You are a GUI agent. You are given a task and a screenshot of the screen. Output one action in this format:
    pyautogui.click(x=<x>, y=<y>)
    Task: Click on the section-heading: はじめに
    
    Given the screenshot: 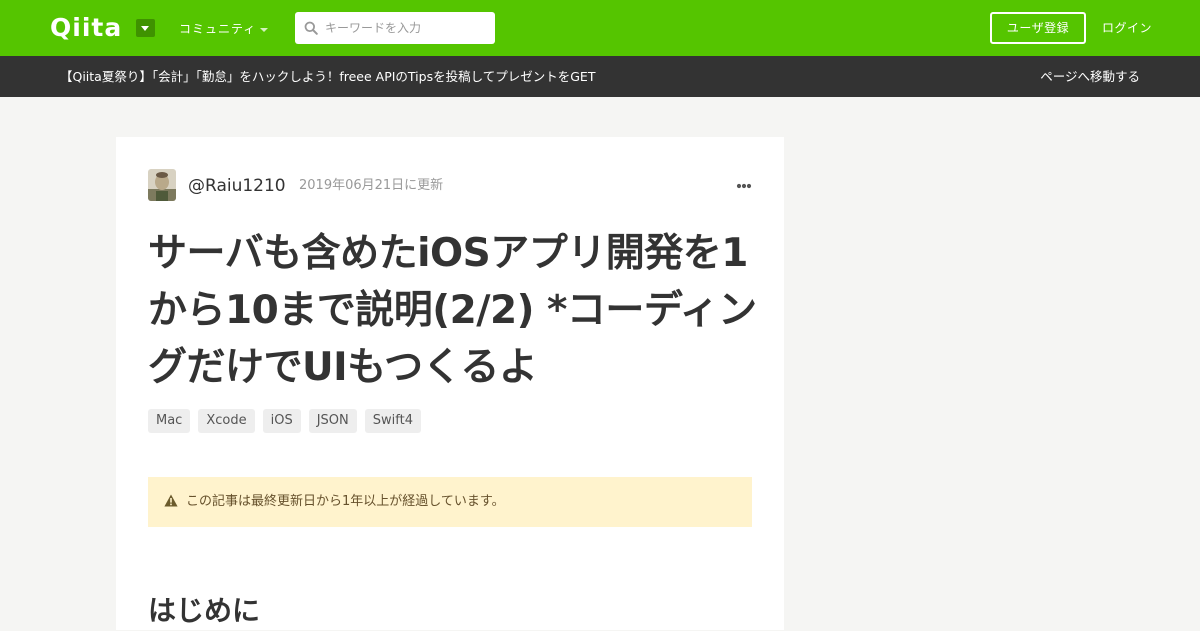 What is the action you would take?
    pyautogui.click(x=204, y=610)
    